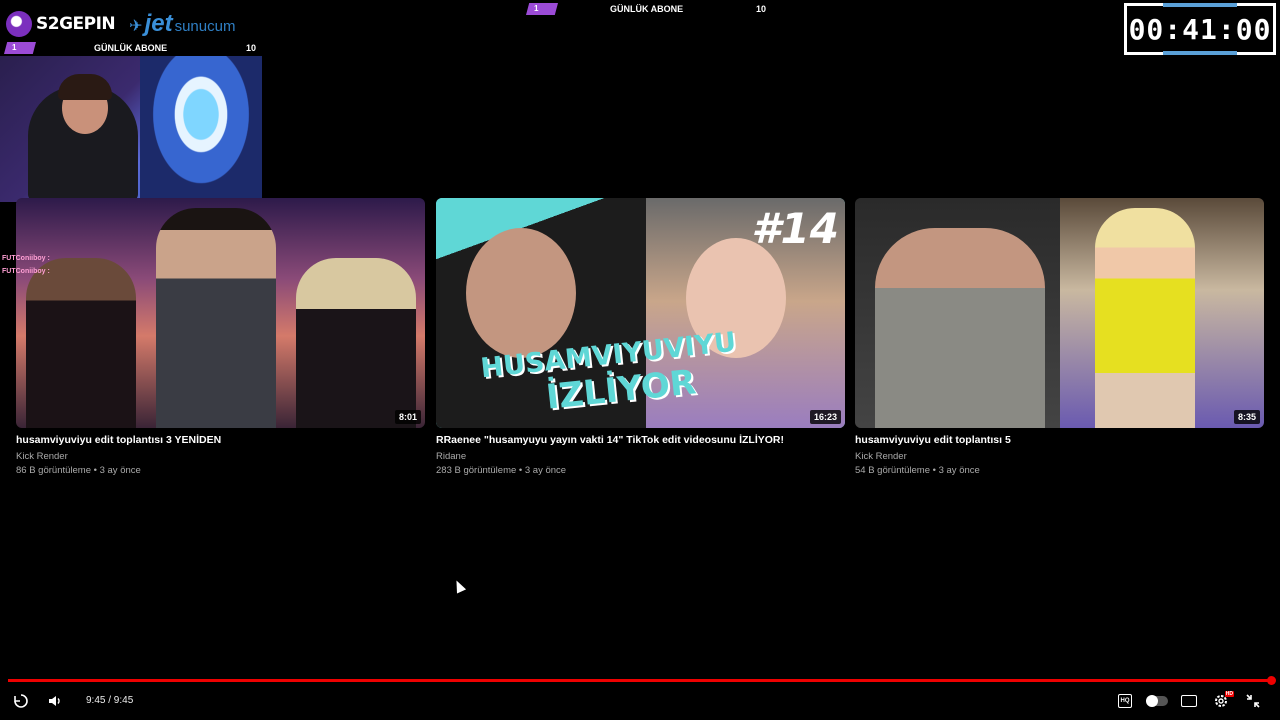  What do you see at coordinates (642, 680) in the screenshot?
I see `progress-bar` at bounding box center [642, 680].